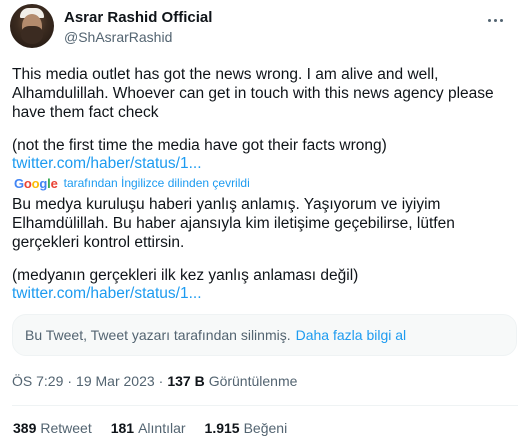 Image resolution: width=530 pixels, height=440 pixels. What do you see at coordinates (186, 381) in the screenshot?
I see `views-count: 137 B` at bounding box center [186, 381].